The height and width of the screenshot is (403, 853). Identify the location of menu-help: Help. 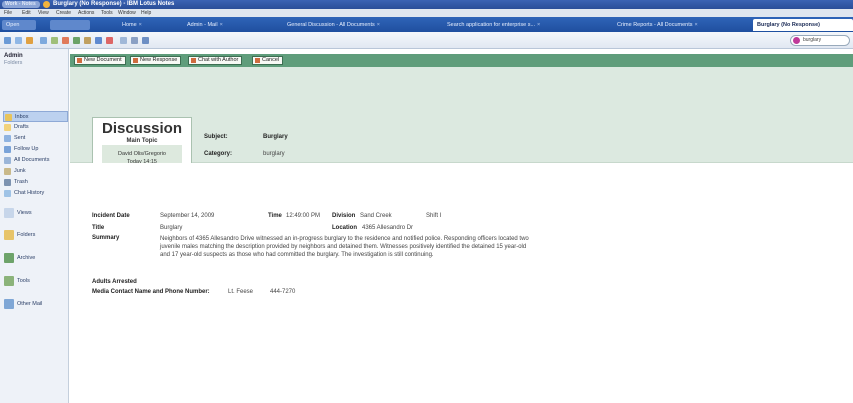
(146, 13).